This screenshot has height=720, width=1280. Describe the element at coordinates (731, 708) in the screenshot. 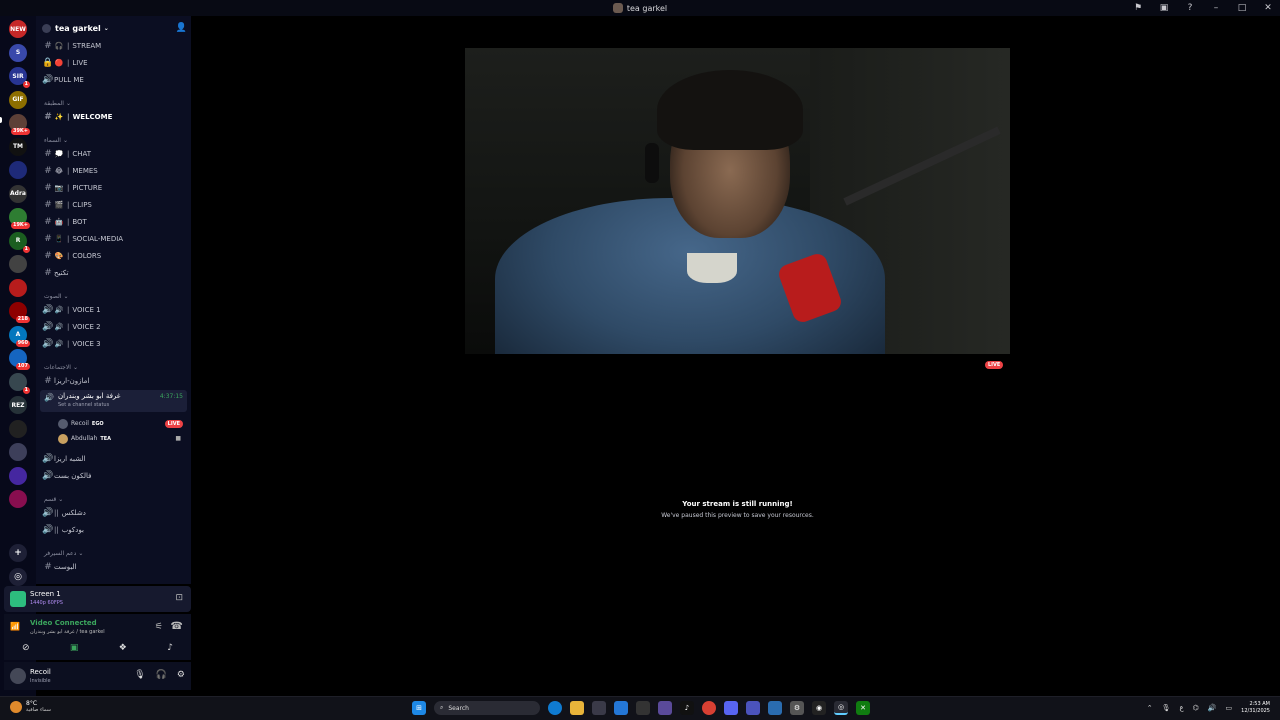

I see `discord-icon` at that location.